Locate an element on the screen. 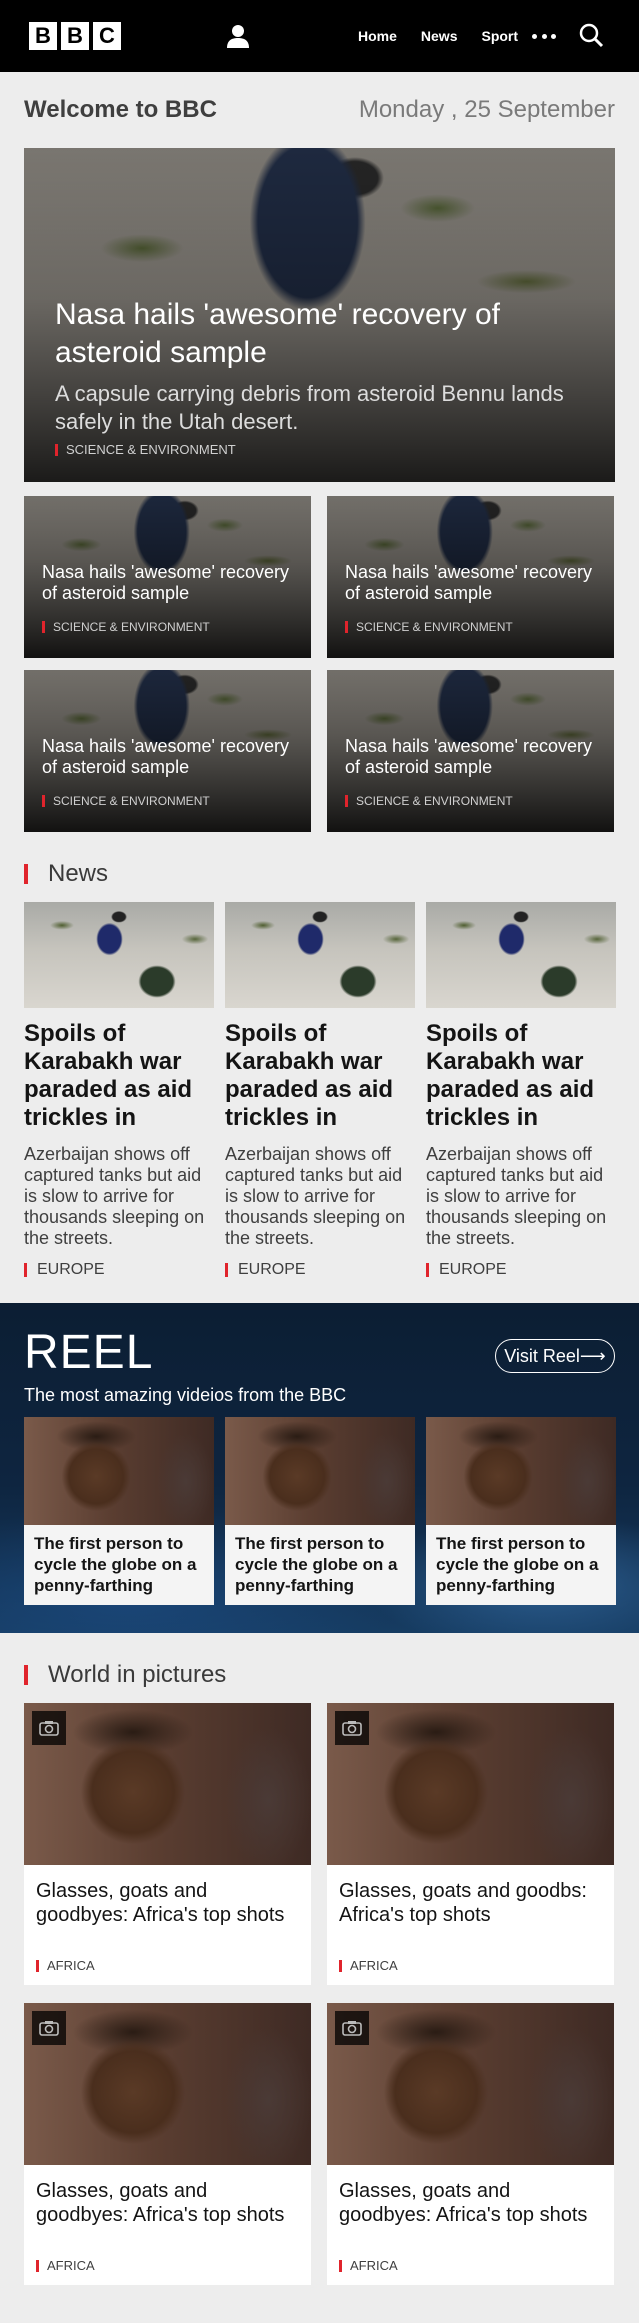 The height and width of the screenshot is (2323, 639). bbc-logo: B B C is located at coordinates (75, 36).